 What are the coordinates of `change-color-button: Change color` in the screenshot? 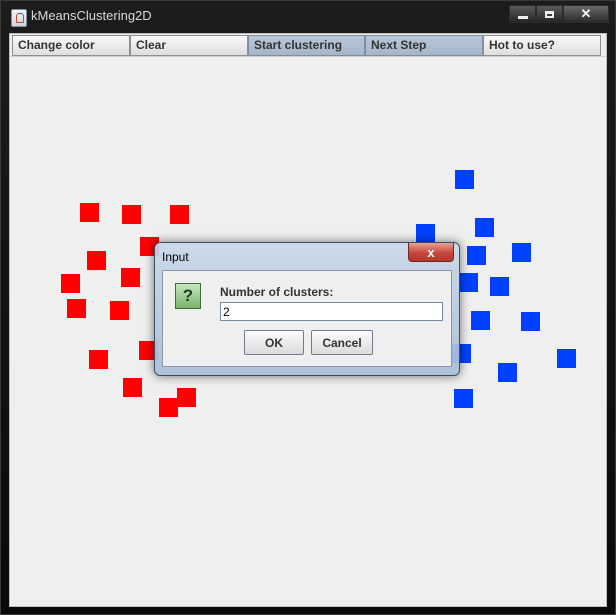 It's located at (71, 45).